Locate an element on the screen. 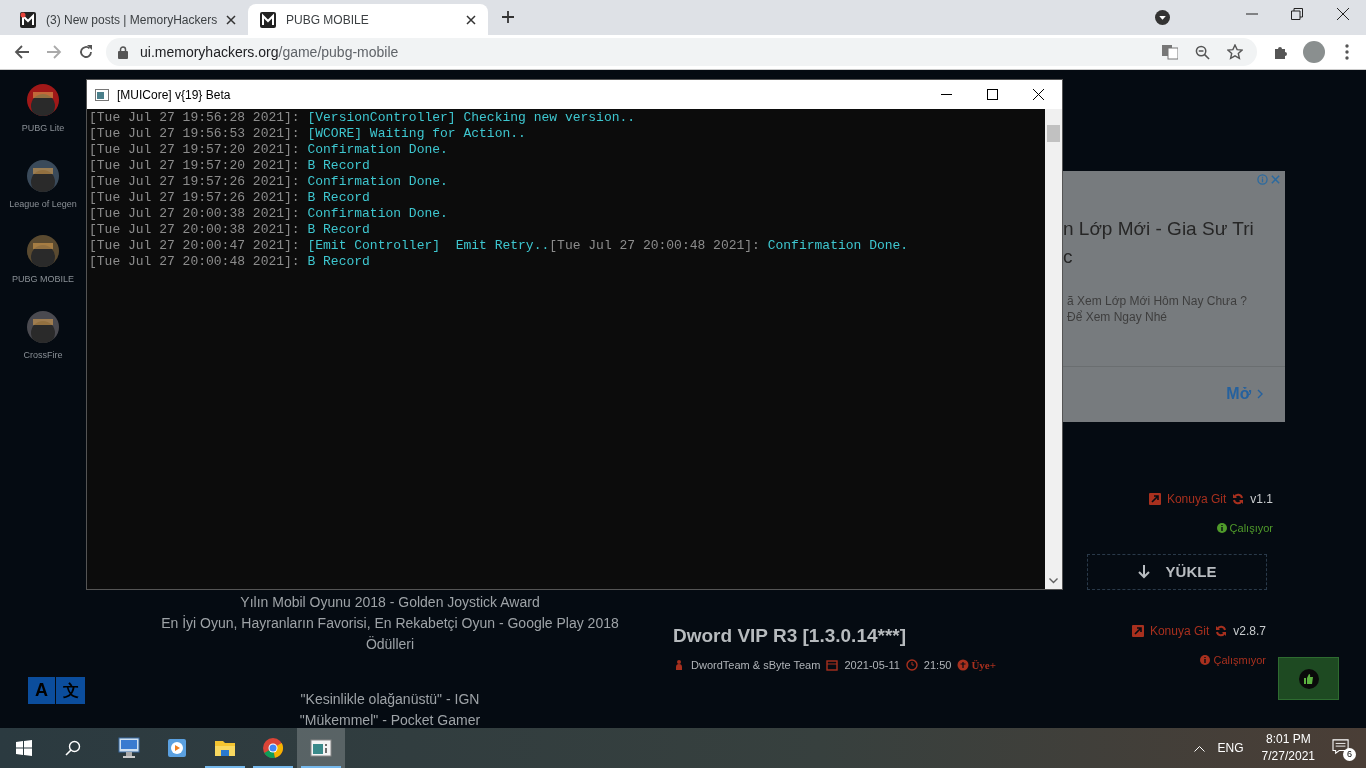 The image size is (1366, 768). zoom-out-icon is located at coordinates (1202, 52).